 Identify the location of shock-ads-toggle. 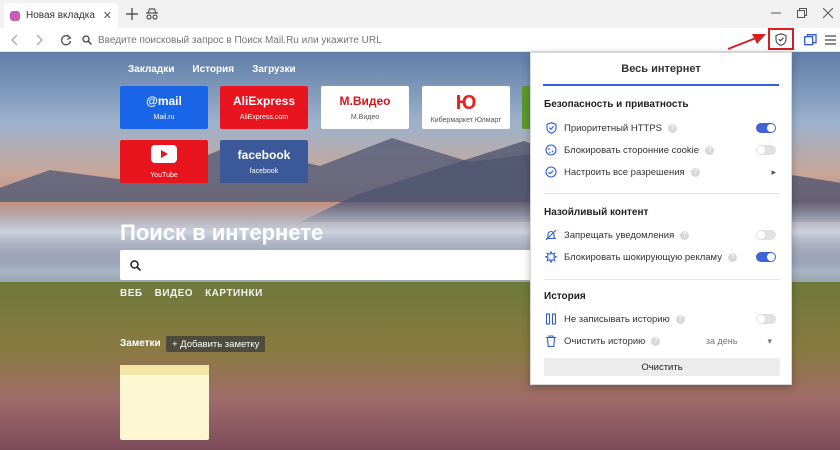
(766, 257).